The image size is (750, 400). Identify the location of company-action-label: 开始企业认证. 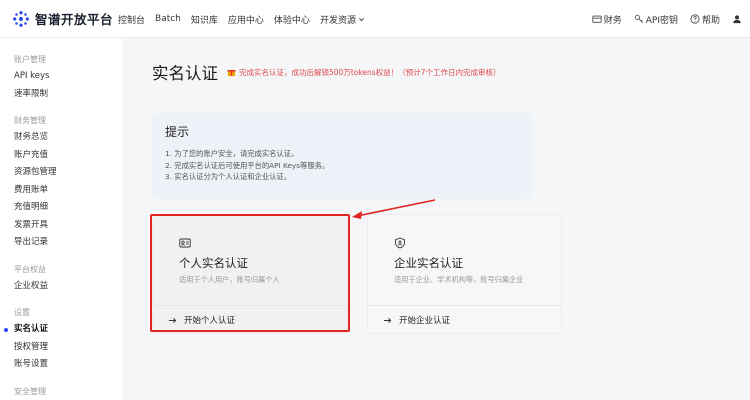
(425, 321).